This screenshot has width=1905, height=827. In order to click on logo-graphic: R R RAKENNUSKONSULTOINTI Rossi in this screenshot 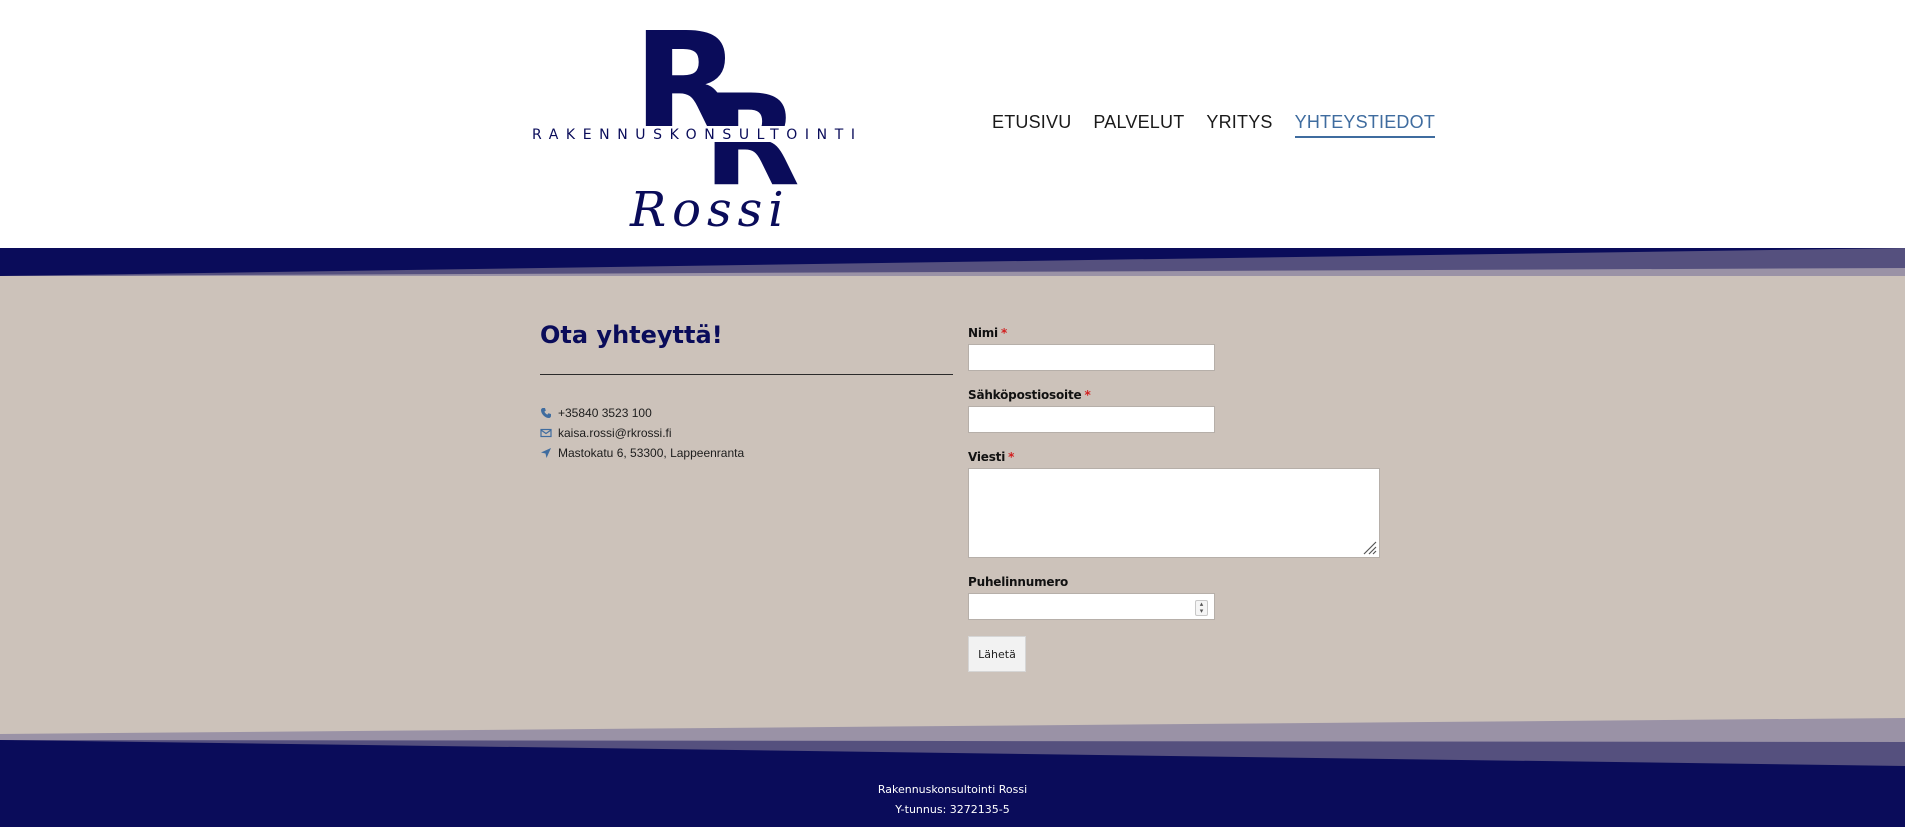, I will do `click(713, 126)`.